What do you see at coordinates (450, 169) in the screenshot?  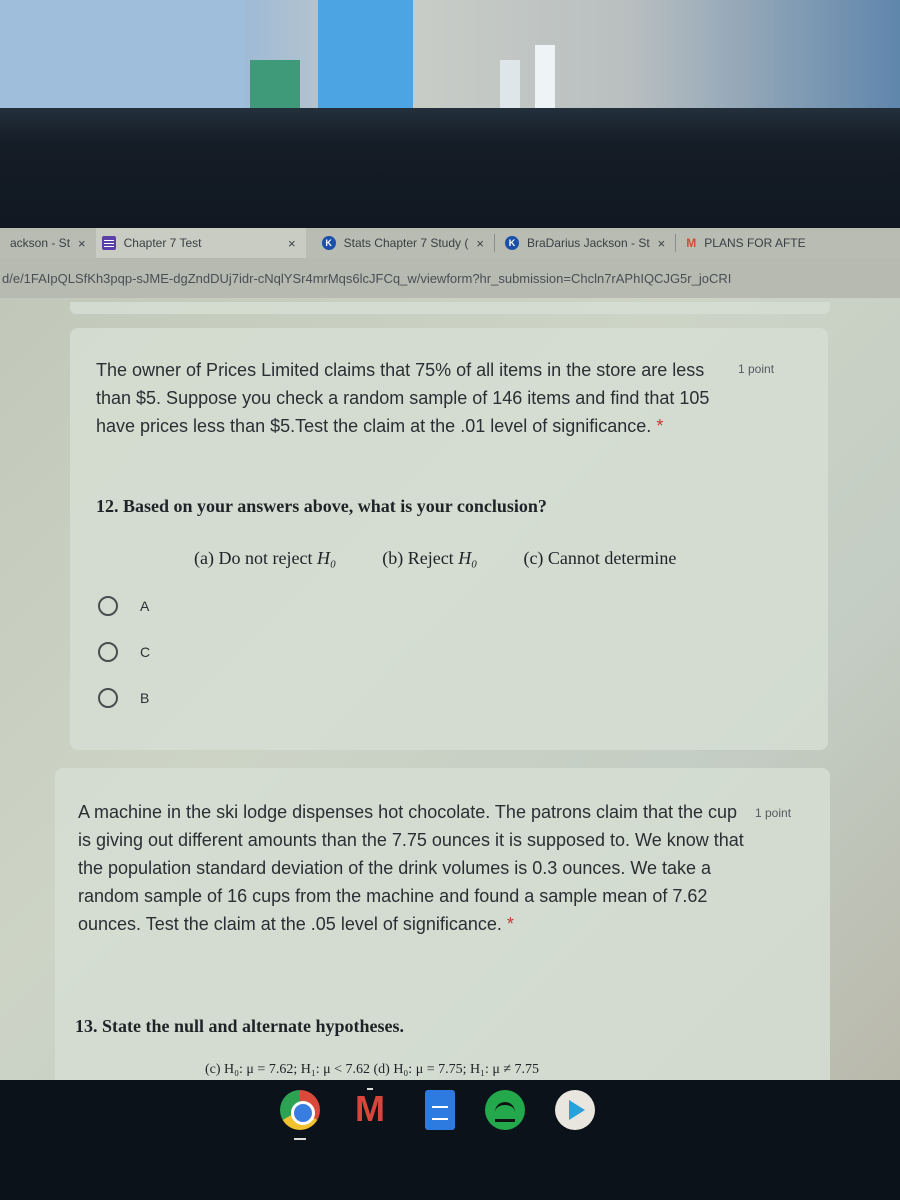 I see `laptop-bezel` at bounding box center [450, 169].